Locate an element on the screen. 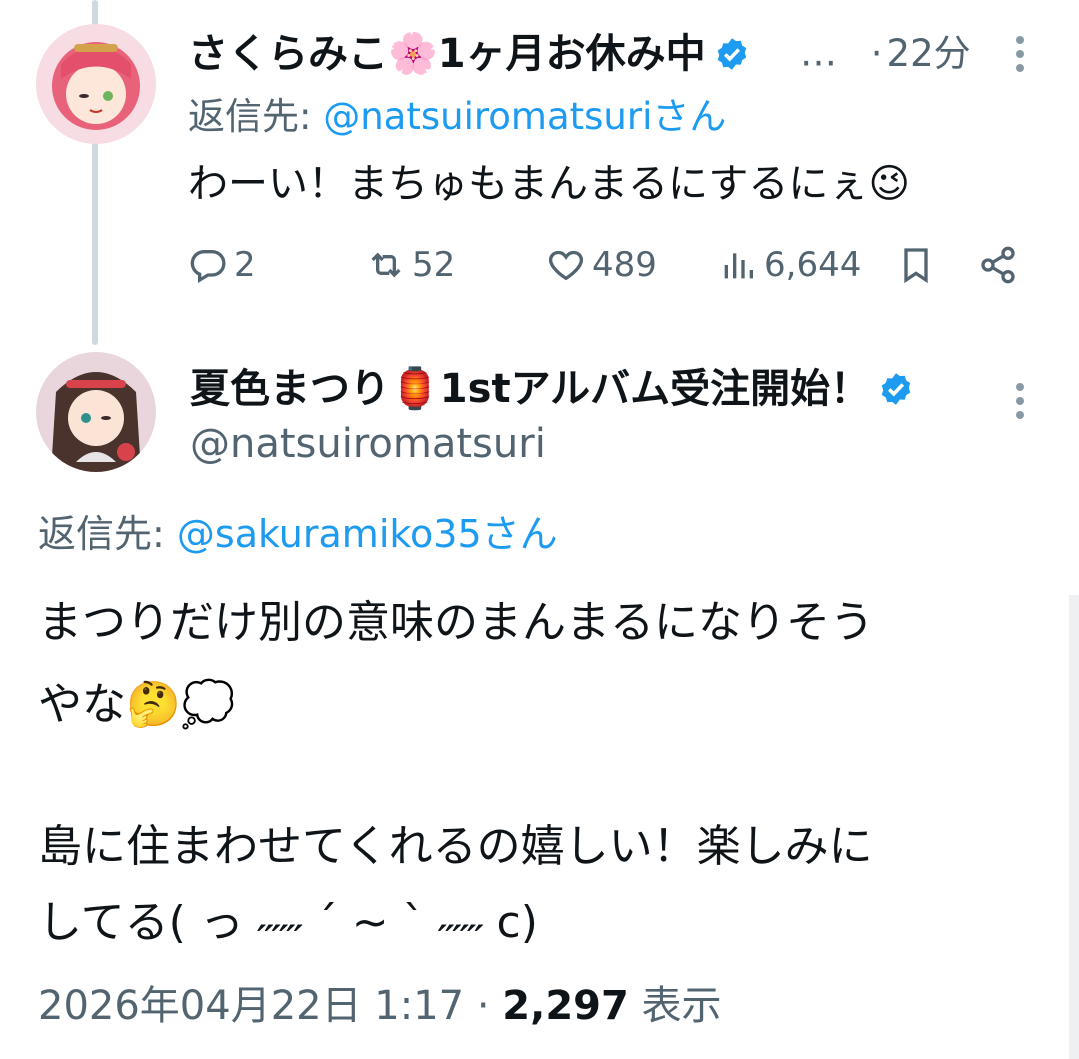  retweet-icon is located at coordinates (386, 265).